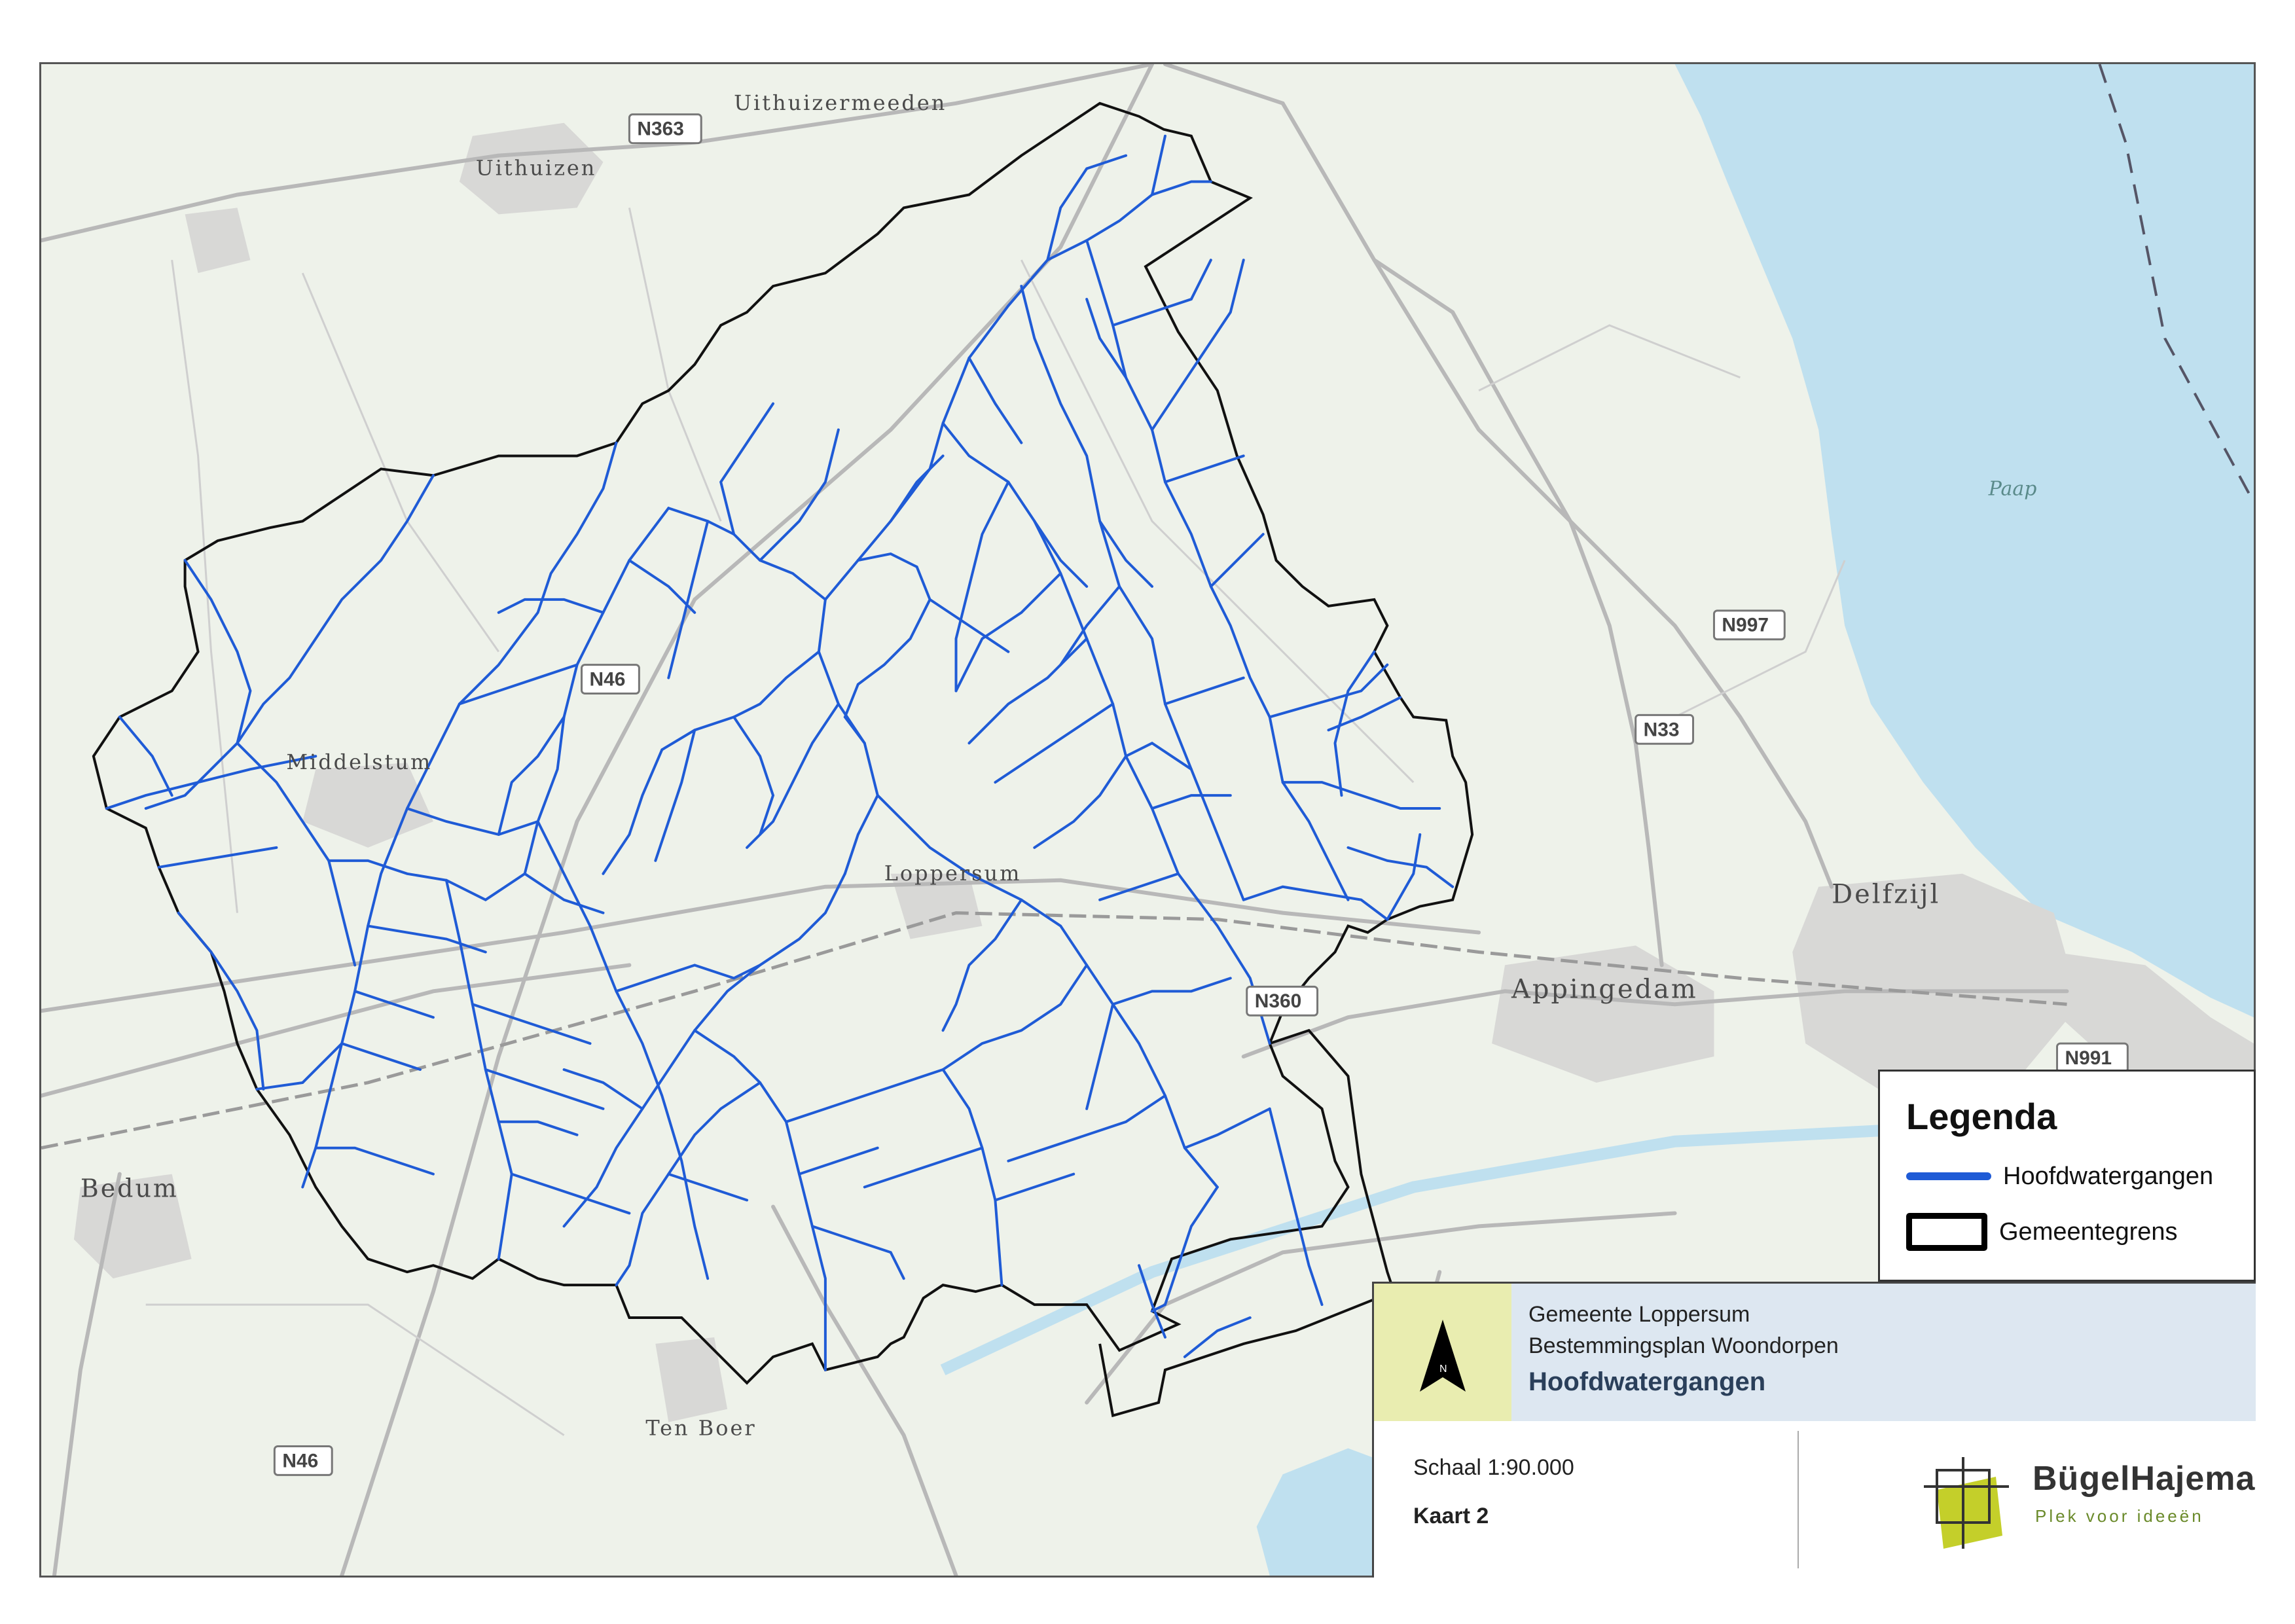  Describe the element at coordinates (1247, 1223) in the screenshot. I see `gemeentegrens-south` at that location.